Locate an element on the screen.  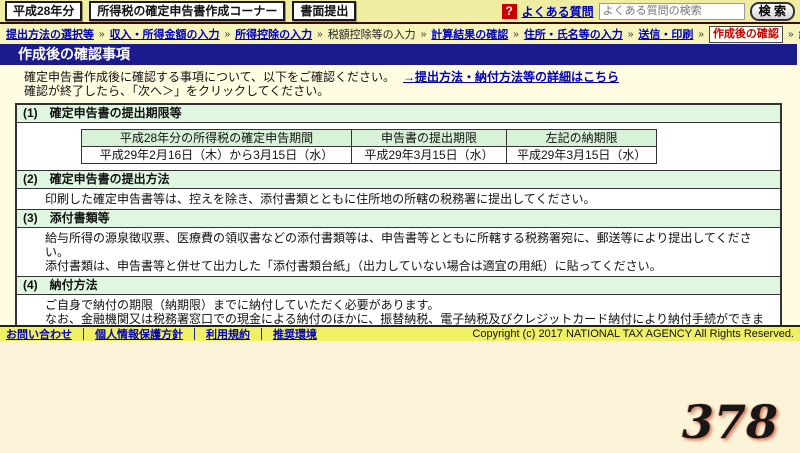
table-row: 平成28年分の所得税の確定申告期間 申告書の提出期限 左記の納期限 is located at coordinates (369, 138).